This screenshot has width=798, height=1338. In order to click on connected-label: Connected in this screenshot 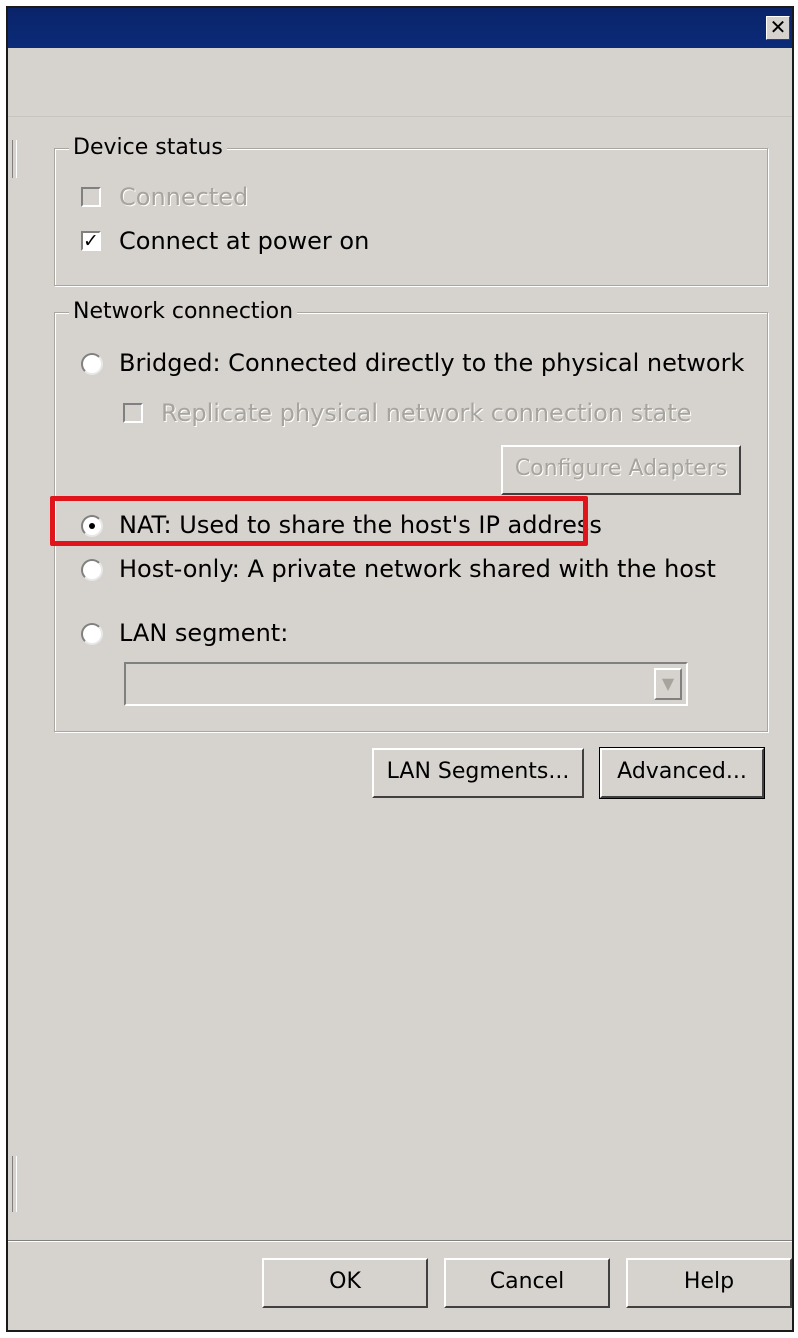, I will do `click(184, 197)`.